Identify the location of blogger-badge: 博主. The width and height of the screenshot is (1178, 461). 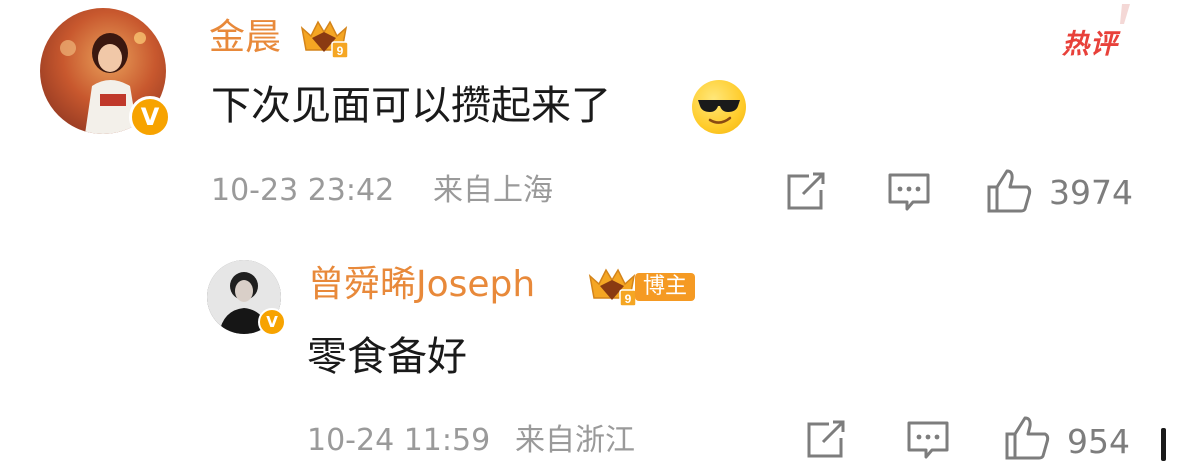
(665, 287).